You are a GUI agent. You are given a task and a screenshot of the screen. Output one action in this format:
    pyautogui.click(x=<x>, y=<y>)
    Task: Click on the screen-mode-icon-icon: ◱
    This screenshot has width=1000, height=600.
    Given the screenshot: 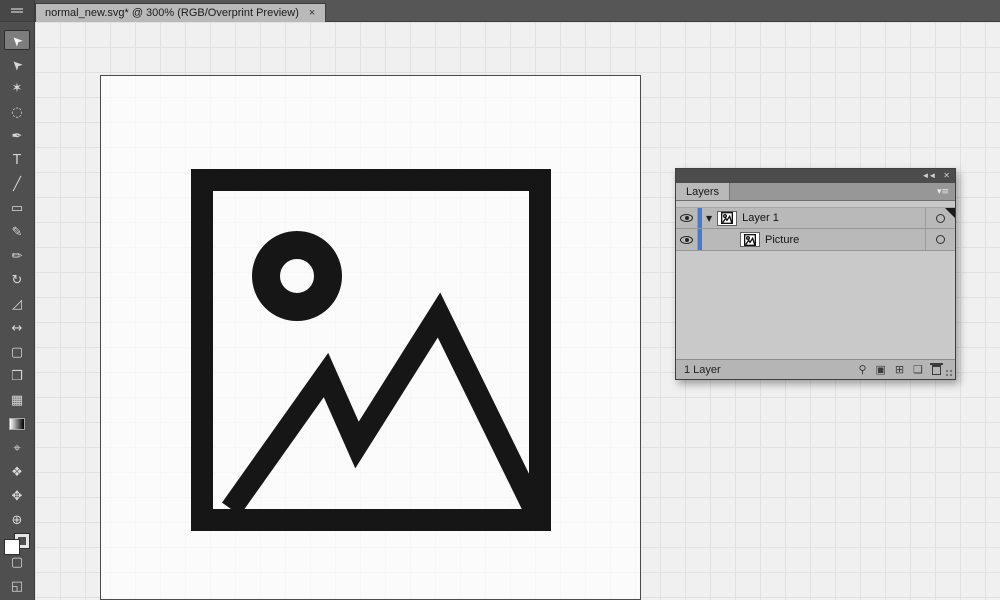 What is the action you would take?
    pyautogui.click(x=17, y=586)
    